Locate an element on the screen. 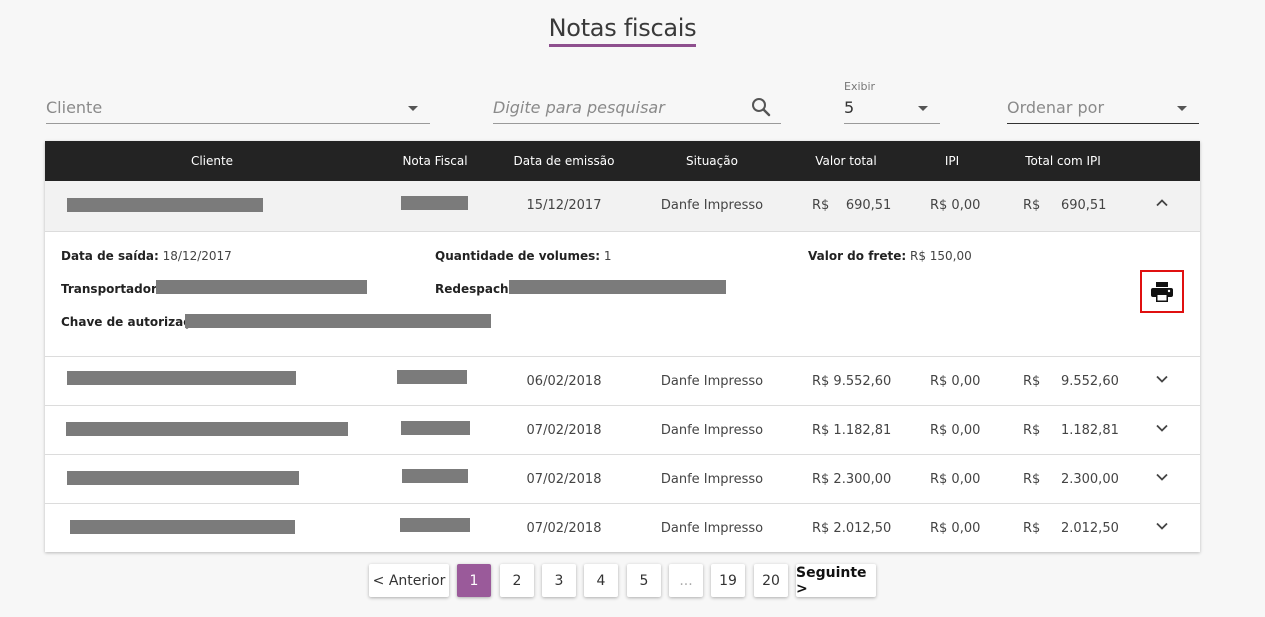 This screenshot has height=617, width=1265. cell-valor-total: R$ 2.300,00 is located at coordinates (852, 479).